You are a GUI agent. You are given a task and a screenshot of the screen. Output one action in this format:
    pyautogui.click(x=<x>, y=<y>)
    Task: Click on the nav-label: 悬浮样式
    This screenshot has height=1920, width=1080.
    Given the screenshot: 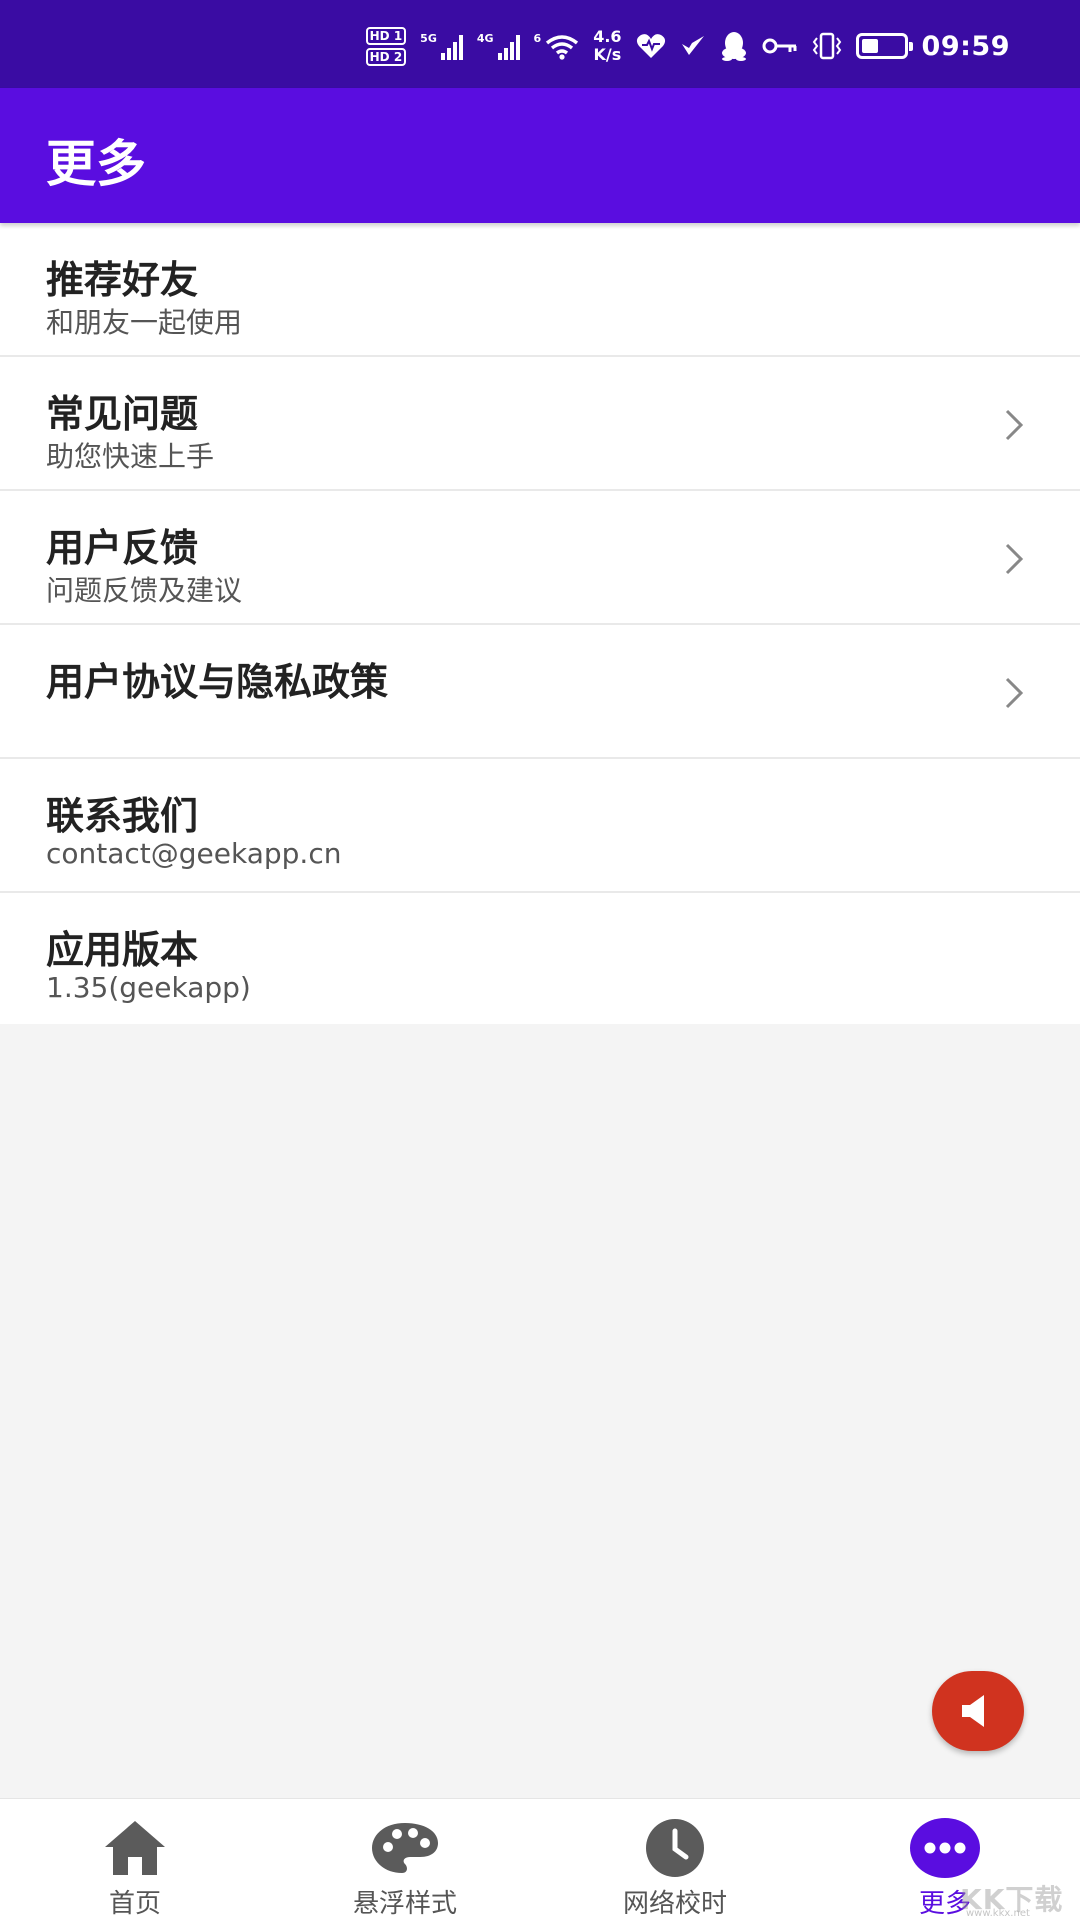 What is the action you would take?
    pyautogui.click(x=404, y=1904)
    